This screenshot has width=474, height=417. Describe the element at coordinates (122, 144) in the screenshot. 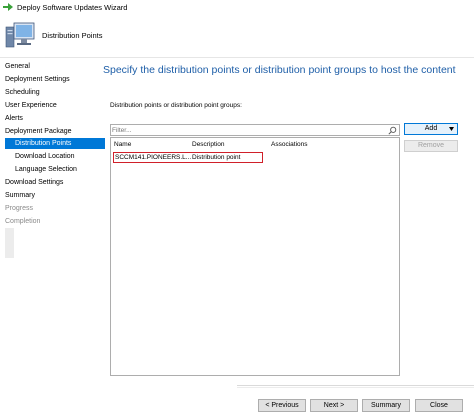

I see `column-header-name: Name` at that location.